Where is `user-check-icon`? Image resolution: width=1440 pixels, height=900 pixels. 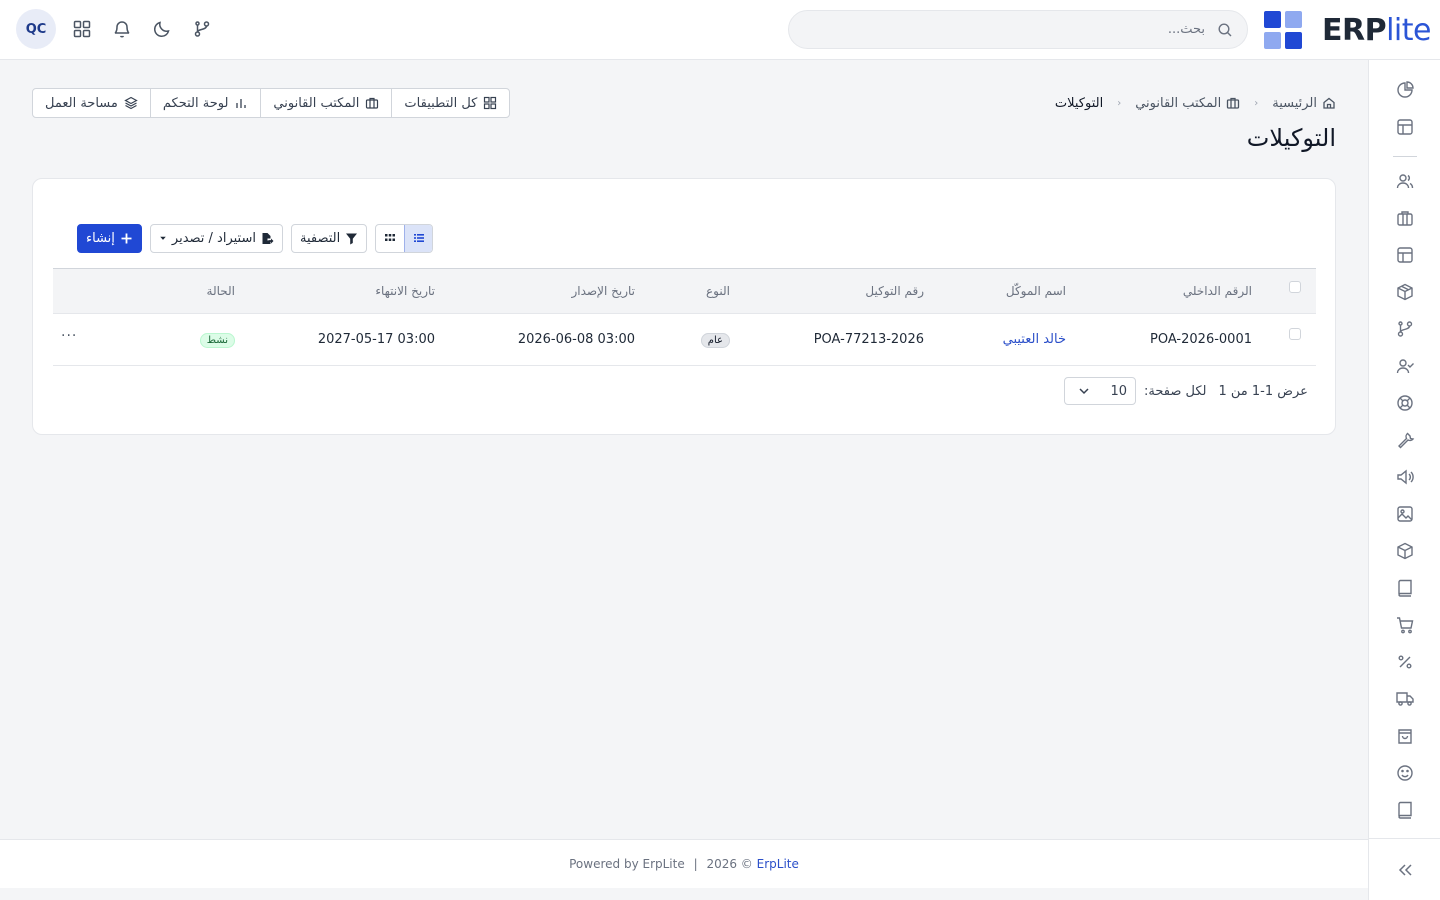 user-check-icon is located at coordinates (1405, 366).